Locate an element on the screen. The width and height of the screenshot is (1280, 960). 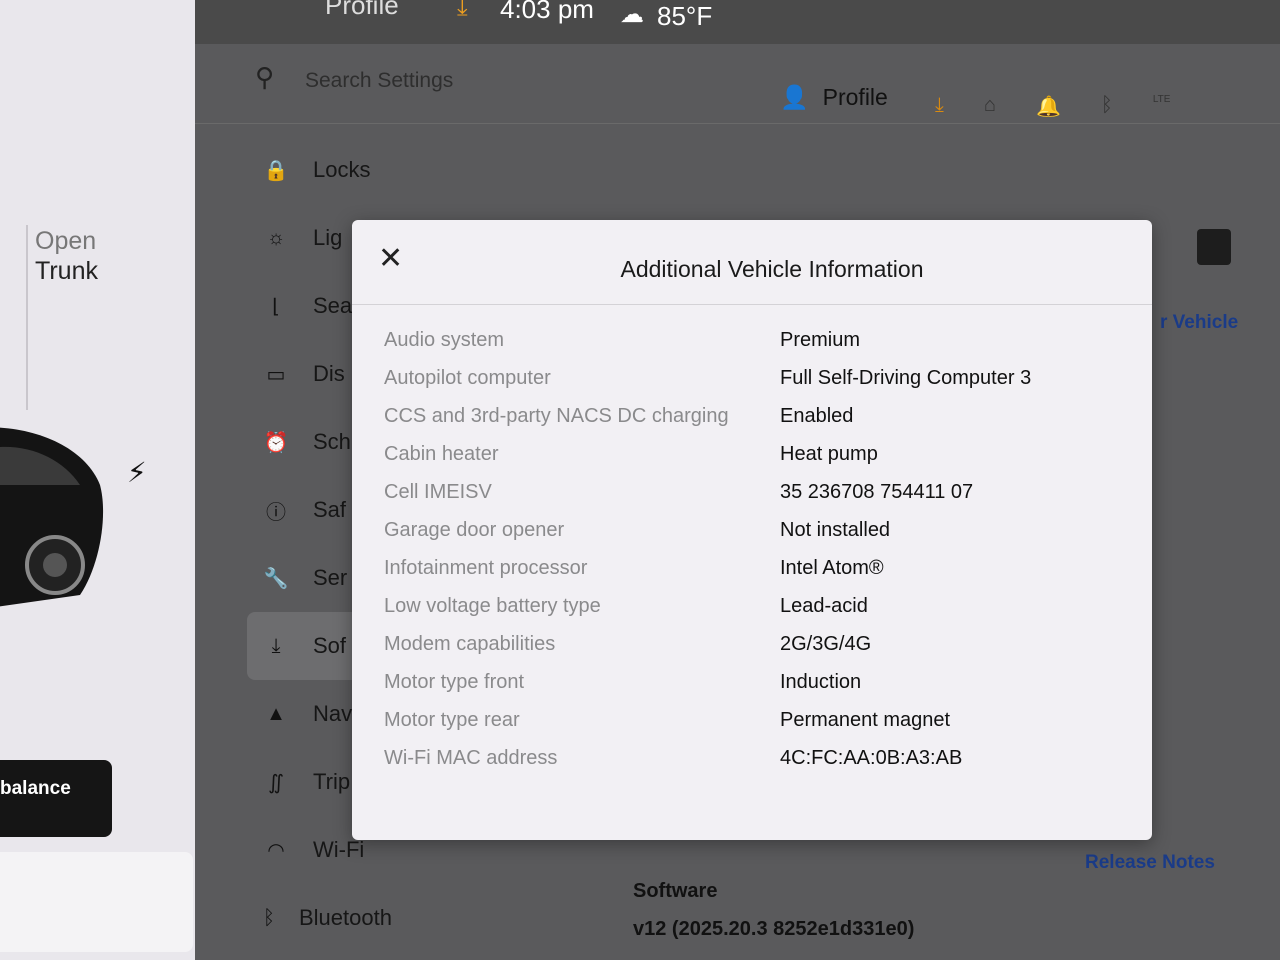
nav-label: Sof is located at coordinates (330, 645).